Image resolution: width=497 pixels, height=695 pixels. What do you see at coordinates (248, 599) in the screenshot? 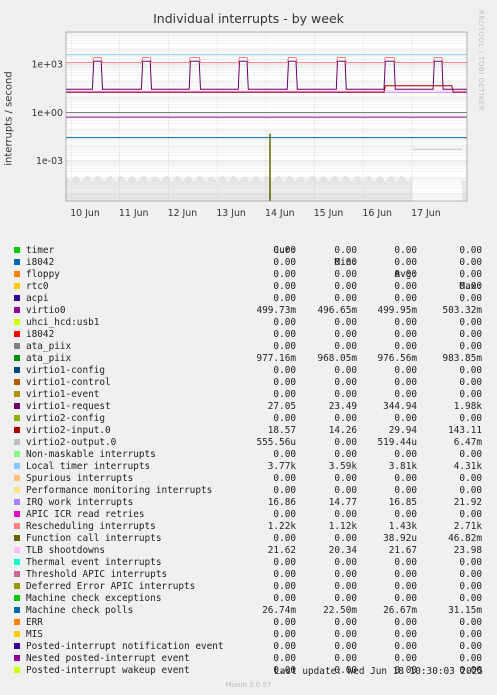
I see `legend-row: Machine check exceptions 0.00 0.00 0.00 0.00` at bounding box center [248, 599].